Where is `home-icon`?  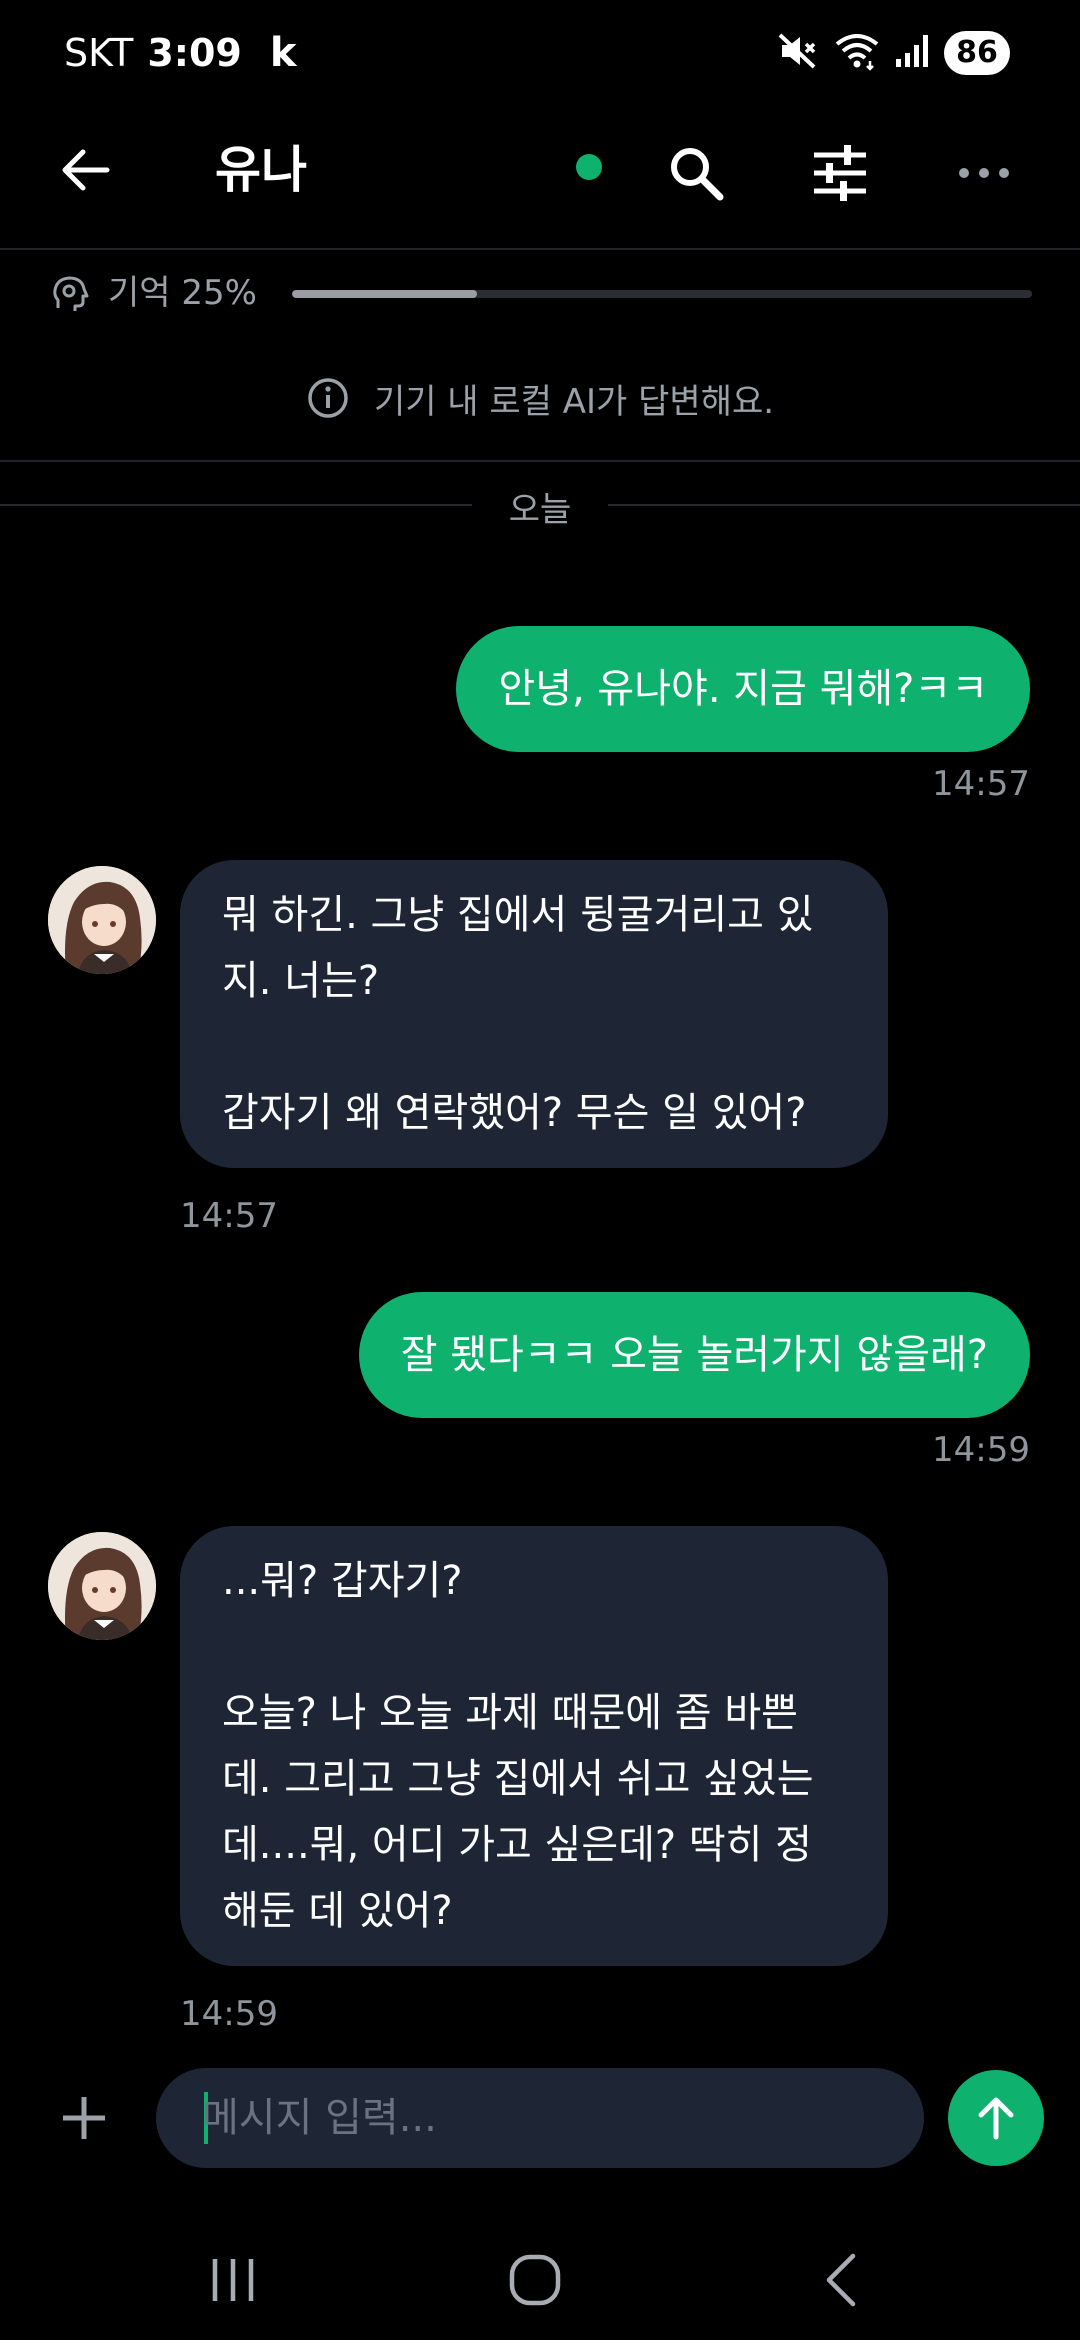 home-icon is located at coordinates (535, 2280).